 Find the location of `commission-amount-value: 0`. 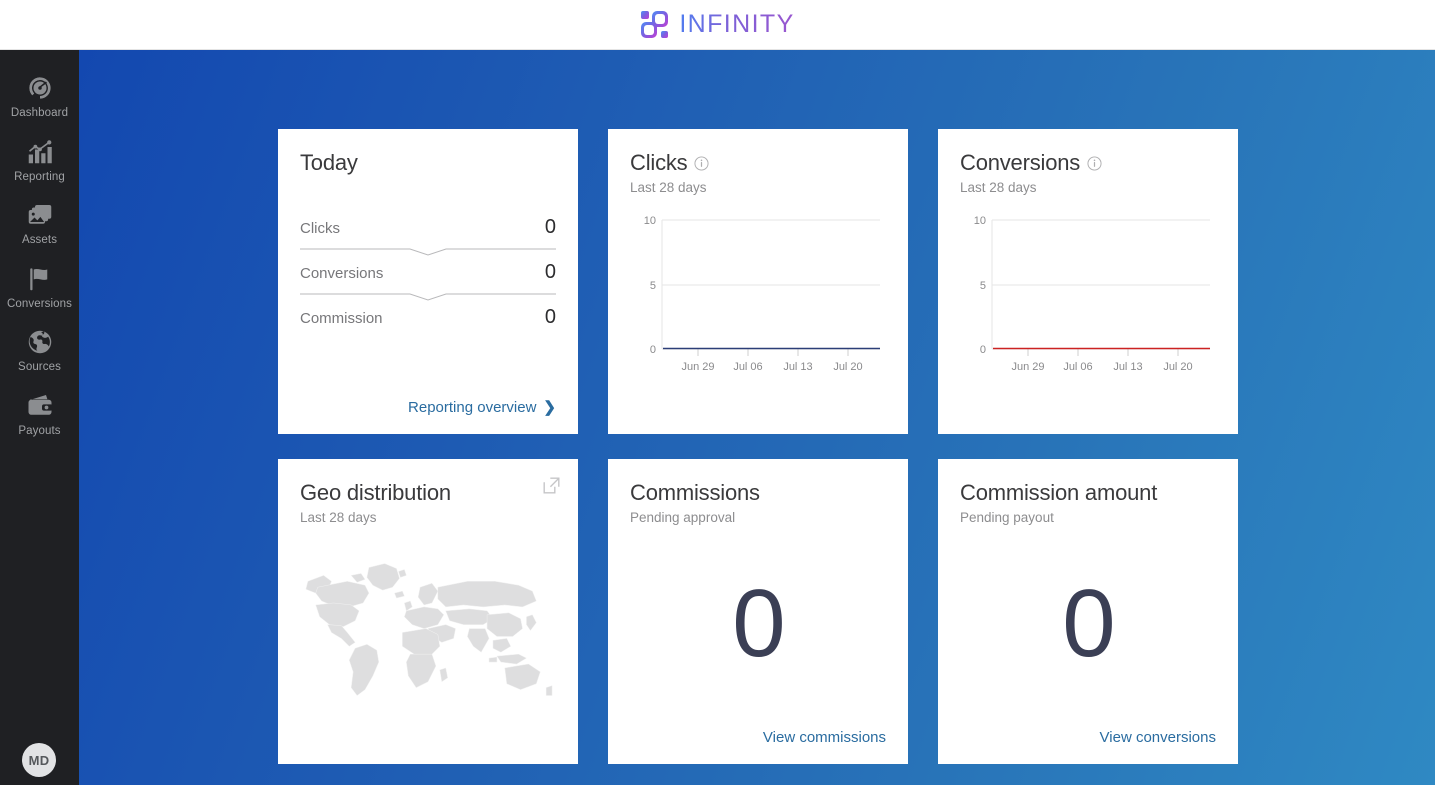

commission-amount-value: 0 is located at coordinates (1088, 624).